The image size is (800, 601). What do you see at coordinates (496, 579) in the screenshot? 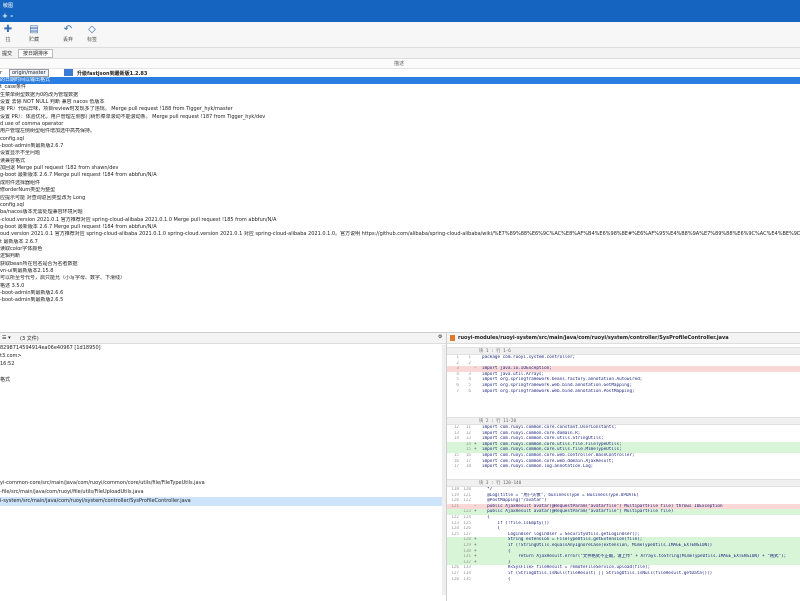
I see `code-text: {` at bounding box center [496, 579].